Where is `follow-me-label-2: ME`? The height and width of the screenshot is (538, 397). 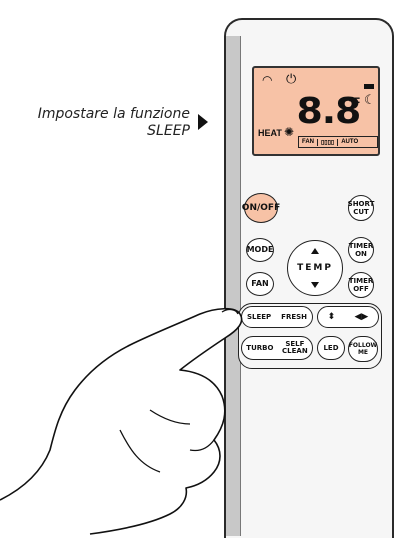
follow-me-label-2: ME is located at coordinates (363, 352).